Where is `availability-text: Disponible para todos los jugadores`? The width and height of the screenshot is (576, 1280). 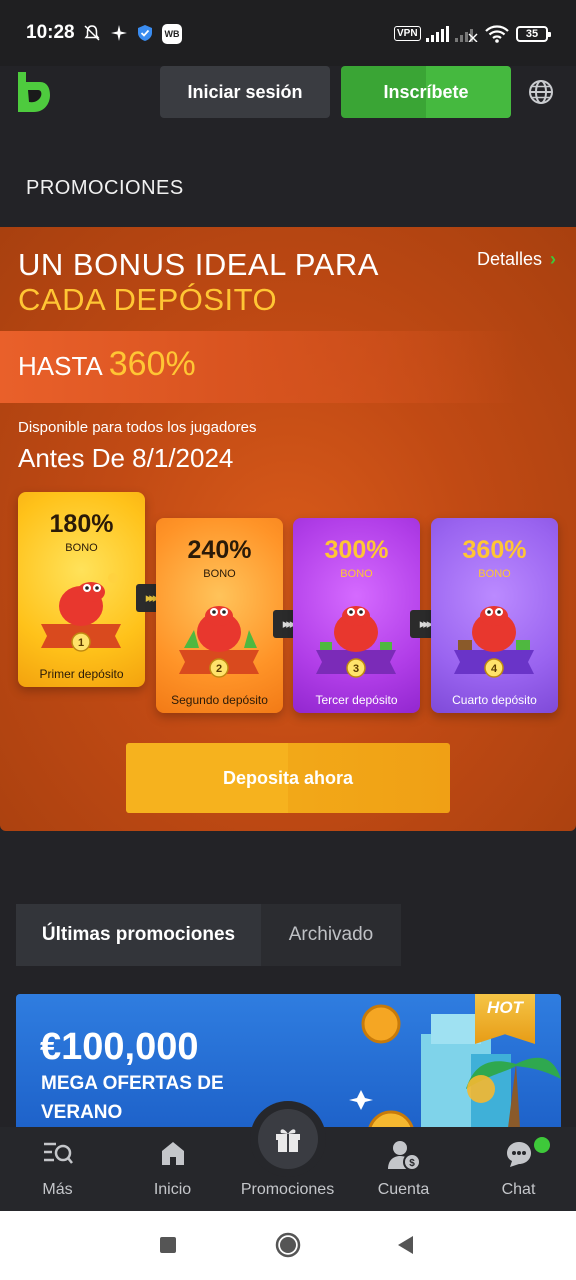 availability-text: Disponible para todos los jugadores is located at coordinates (137, 427).